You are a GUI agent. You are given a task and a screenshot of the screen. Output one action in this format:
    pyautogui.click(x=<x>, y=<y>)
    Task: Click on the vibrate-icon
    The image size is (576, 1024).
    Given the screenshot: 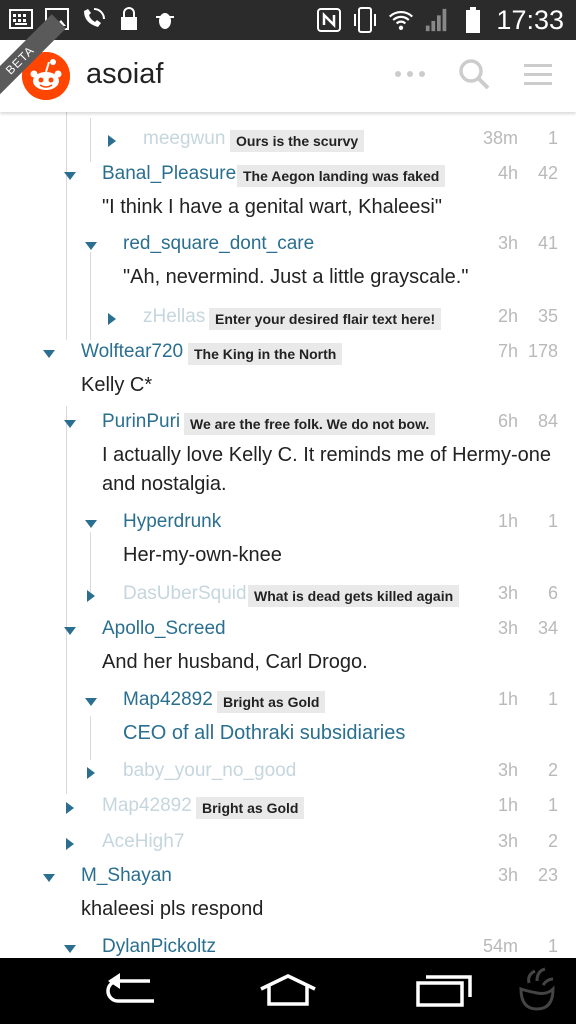 What is the action you would take?
    pyautogui.click(x=365, y=20)
    